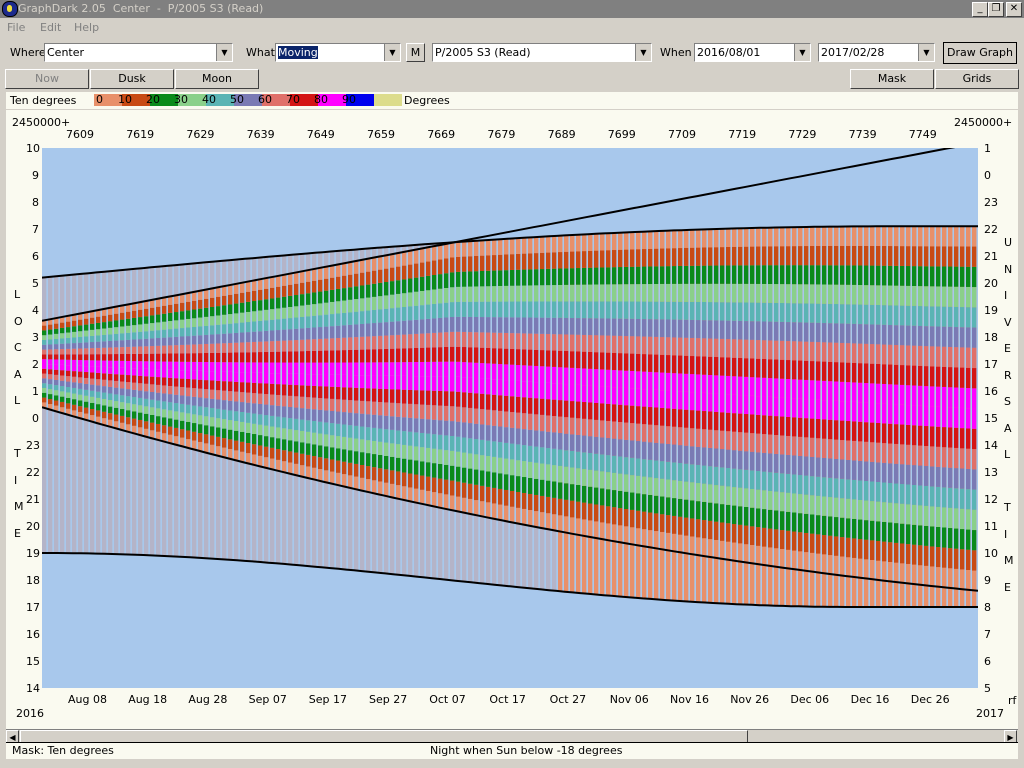 This screenshot has height=768, width=1024. Describe the element at coordinates (132, 79) in the screenshot. I see `dusk-button: Dusk` at that location.